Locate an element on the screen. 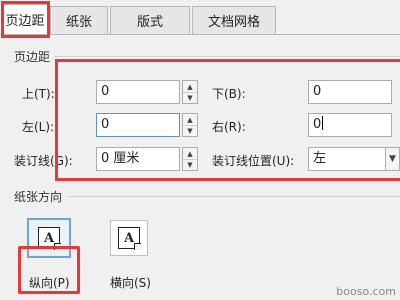  tab-paper: 纸张 is located at coordinates (79, 20).